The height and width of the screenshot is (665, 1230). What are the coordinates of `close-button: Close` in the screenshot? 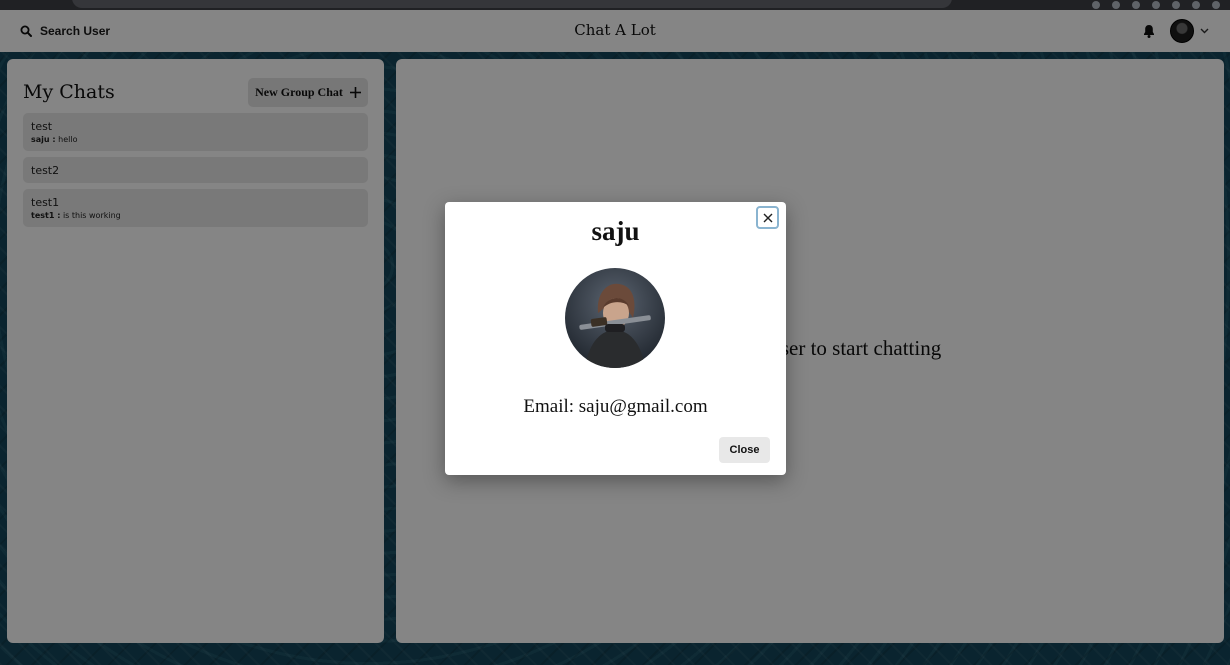 It's located at (744, 450).